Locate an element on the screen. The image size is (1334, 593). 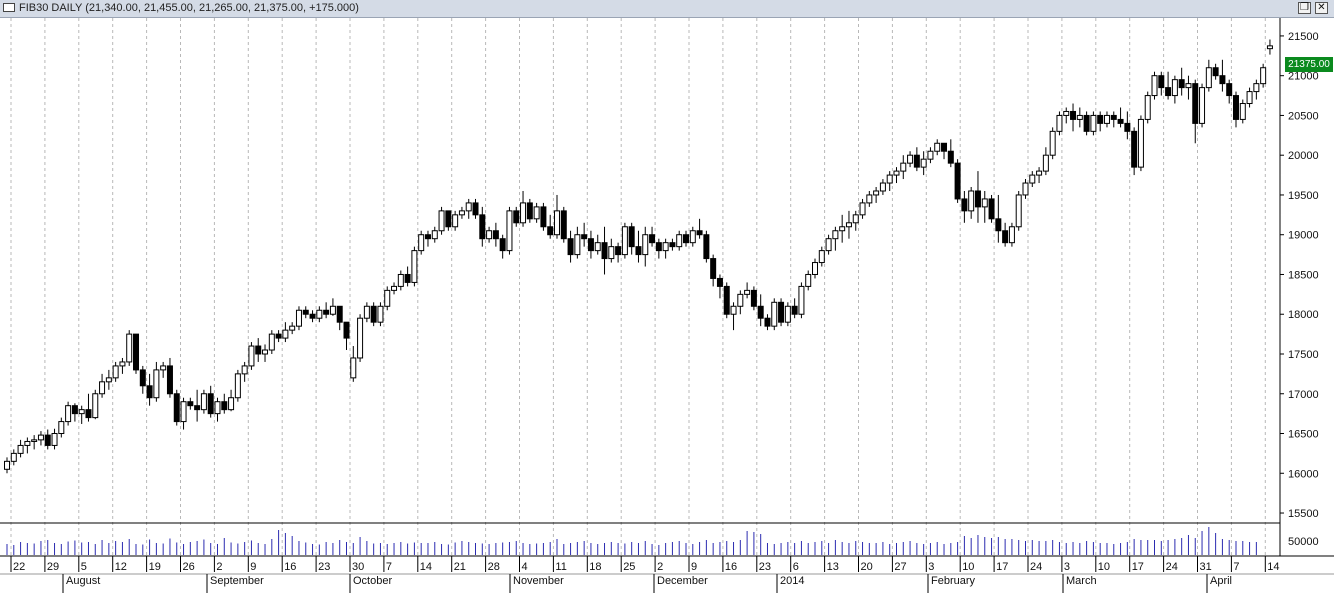
time-tick-label: 25 is located at coordinates (629, 567).